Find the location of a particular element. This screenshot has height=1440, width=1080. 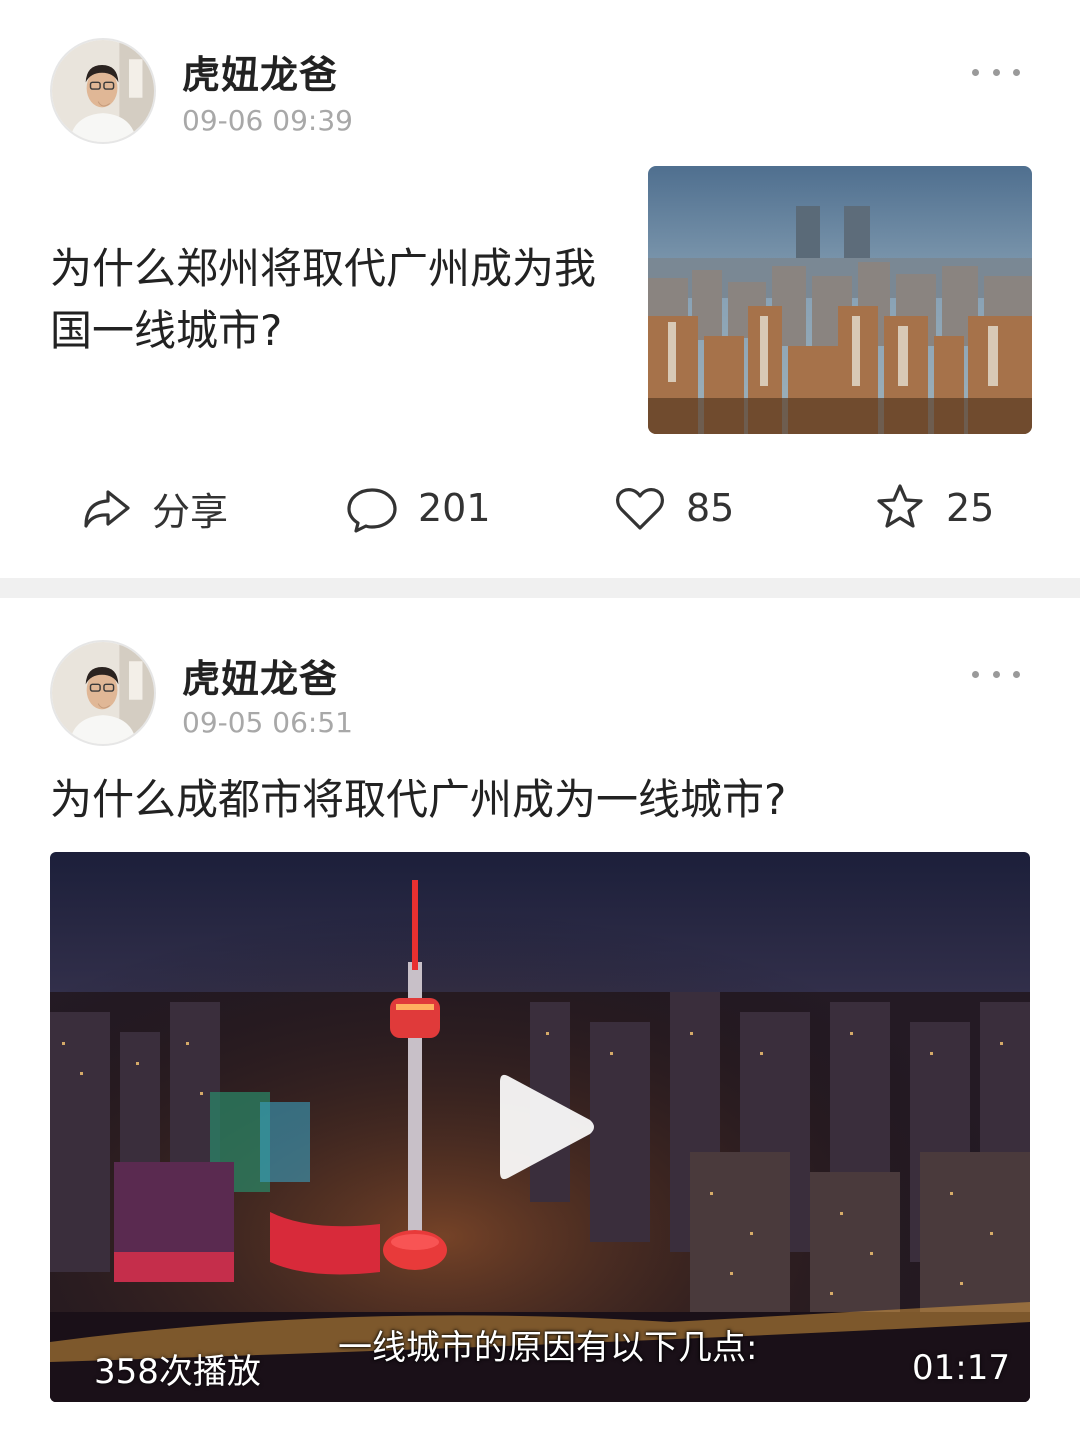

play-count: 358次播放 is located at coordinates (177, 1372).